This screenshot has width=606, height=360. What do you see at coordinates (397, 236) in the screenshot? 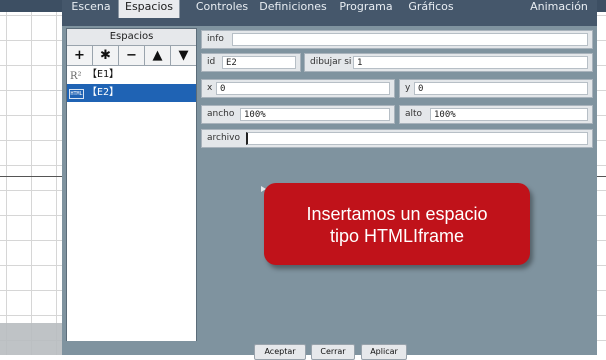
I see `callout-line-2: tipo HTMLIframe` at bounding box center [397, 236].